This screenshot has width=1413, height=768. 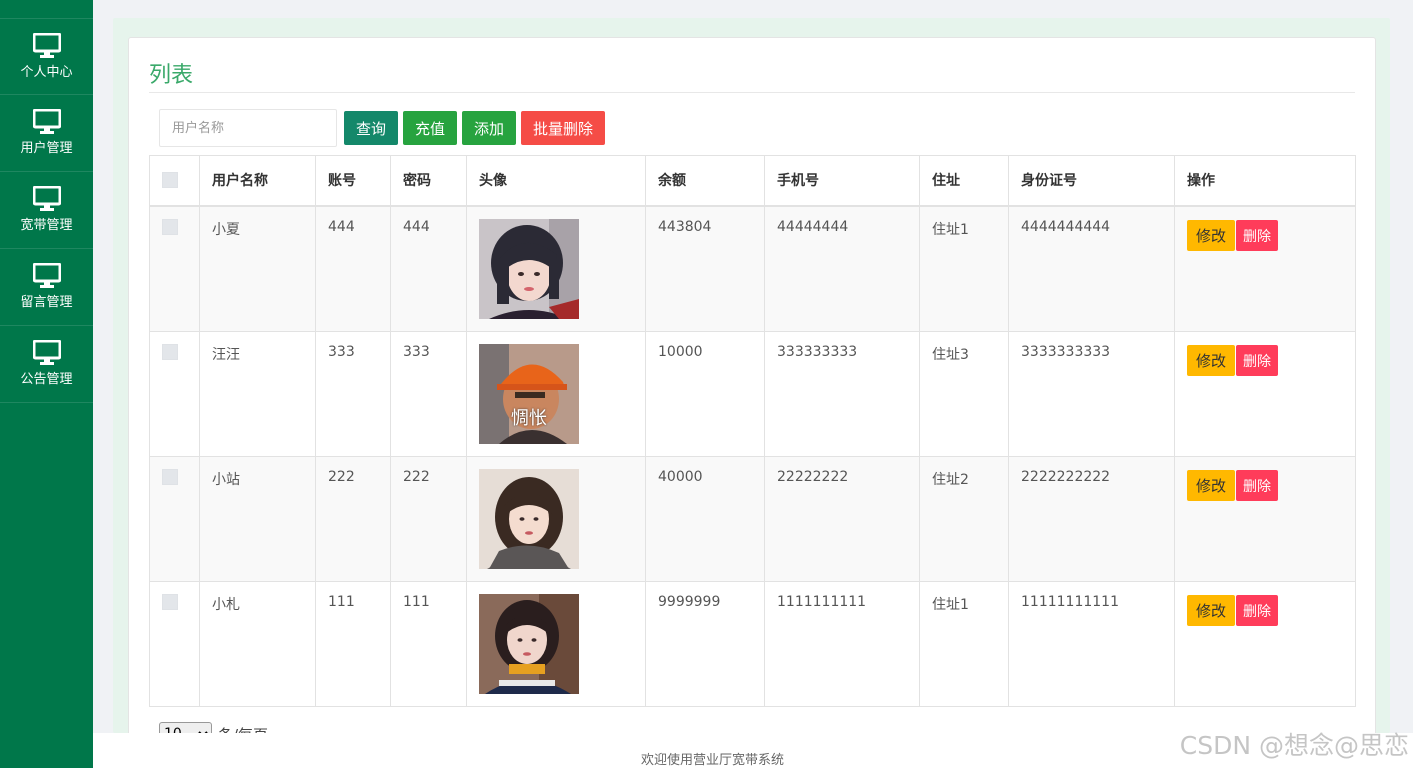 What do you see at coordinates (430, 128) in the screenshot?
I see `recharge-button: 充值` at bounding box center [430, 128].